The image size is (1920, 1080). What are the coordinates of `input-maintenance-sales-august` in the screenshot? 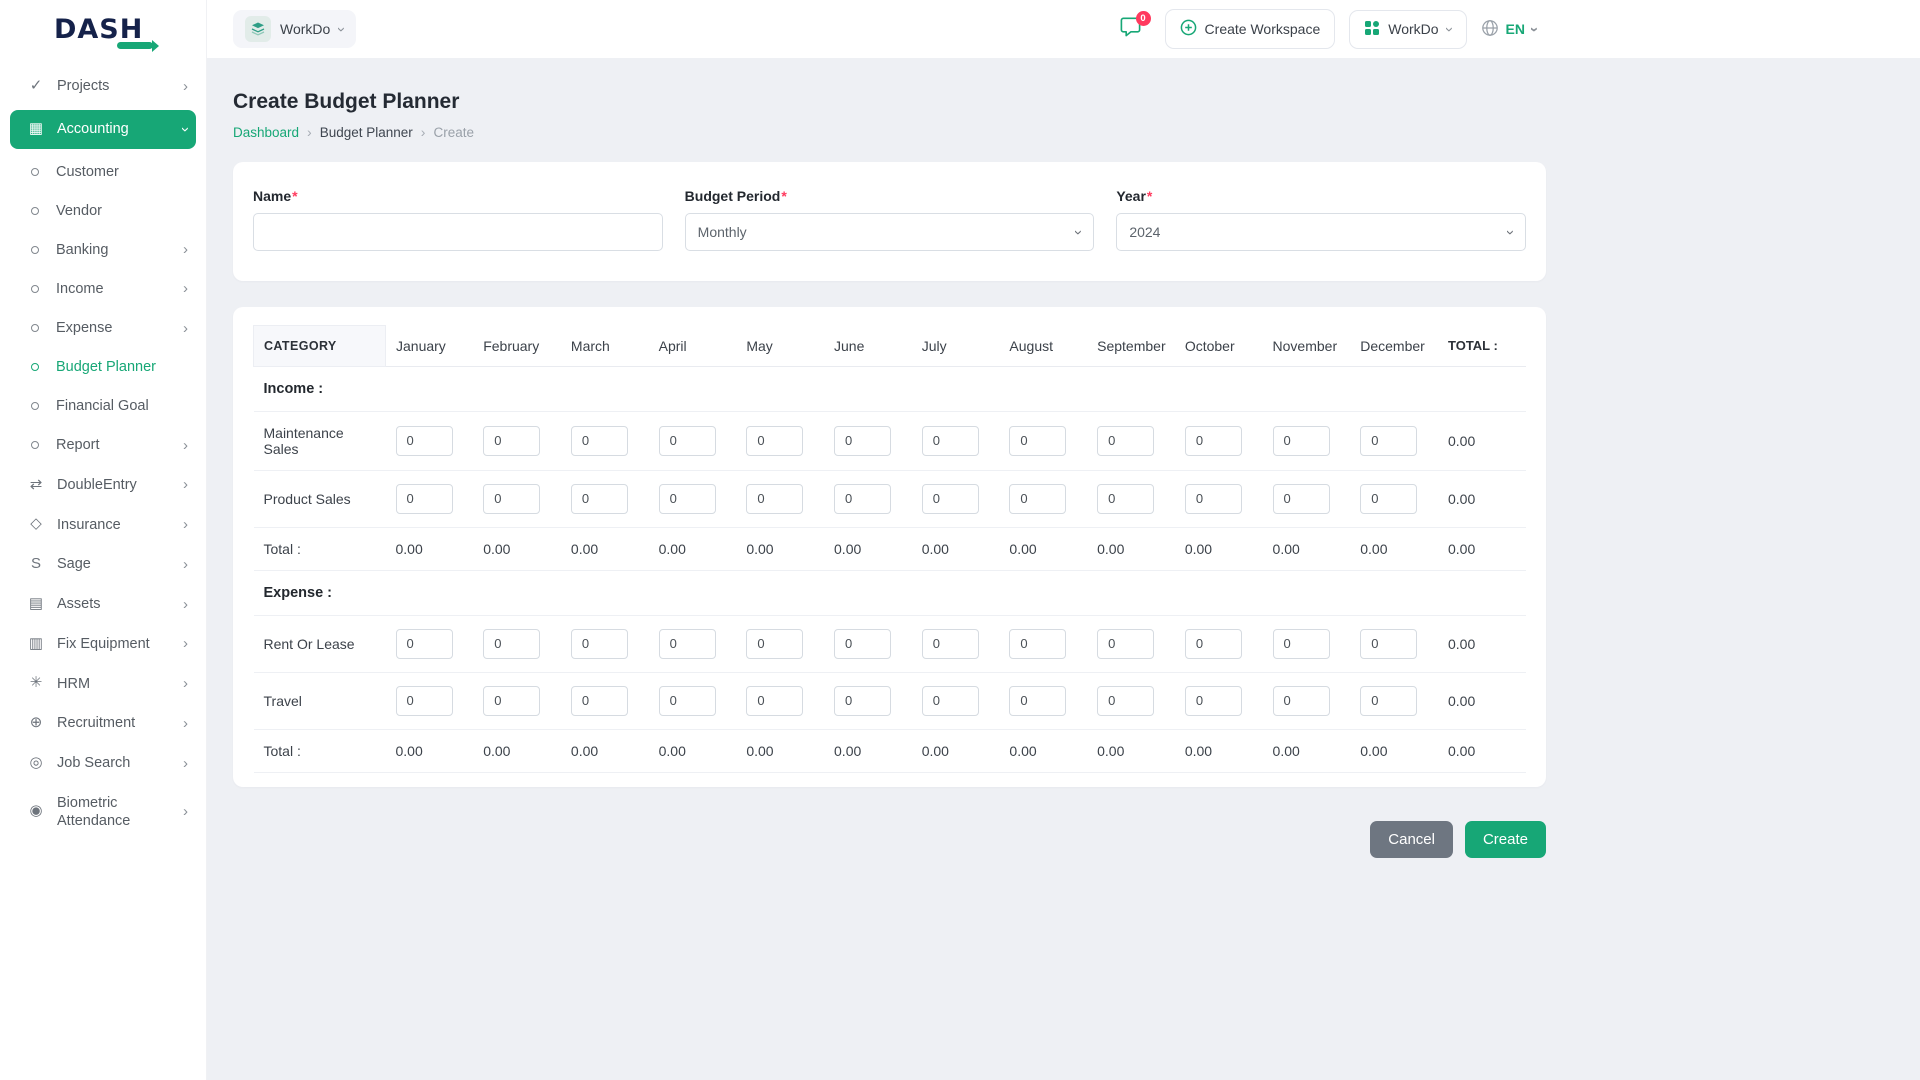 It's located at (1038, 440).